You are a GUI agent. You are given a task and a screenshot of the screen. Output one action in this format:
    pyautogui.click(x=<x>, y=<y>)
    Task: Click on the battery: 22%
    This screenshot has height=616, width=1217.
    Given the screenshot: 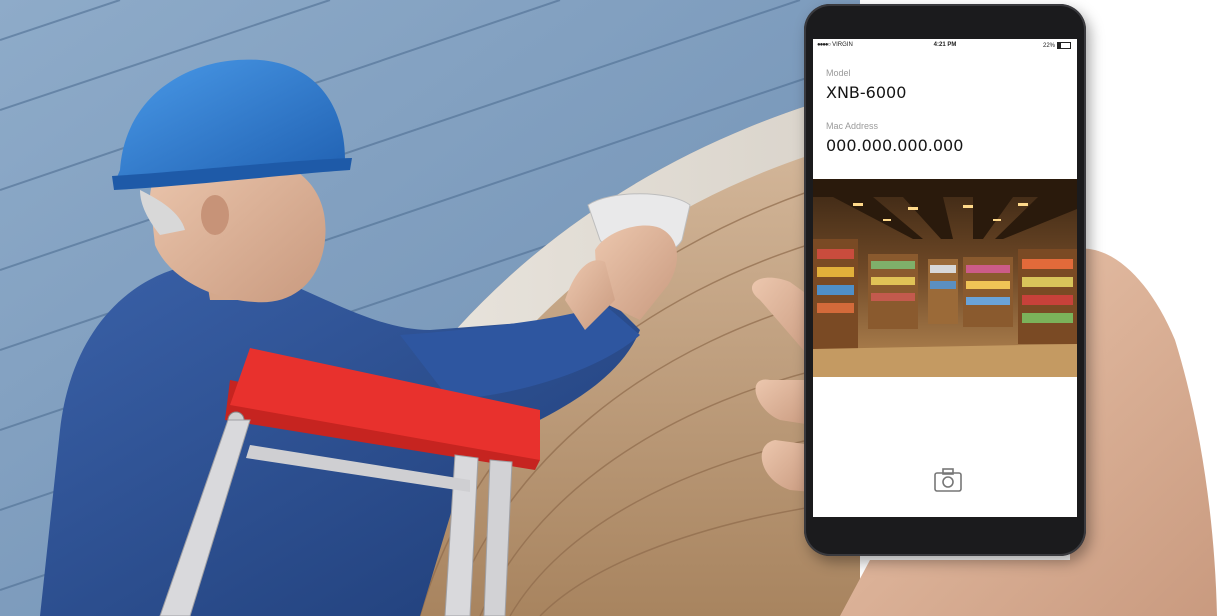 What is the action you would take?
    pyautogui.click(x=1057, y=45)
    